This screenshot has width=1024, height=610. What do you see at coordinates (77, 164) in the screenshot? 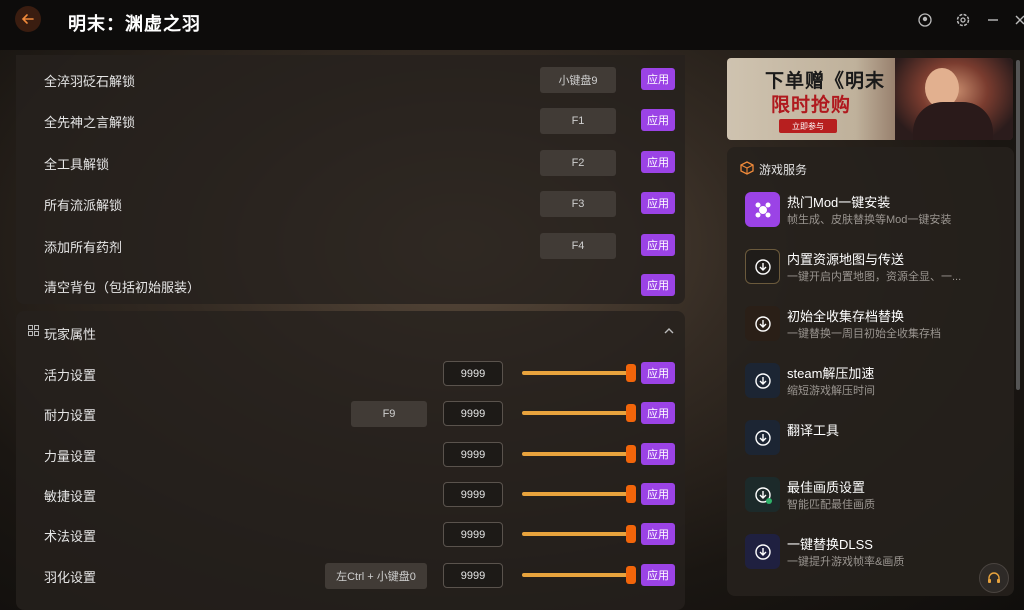
I see `unlock-label: 全工具解锁` at bounding box center [77, 164].